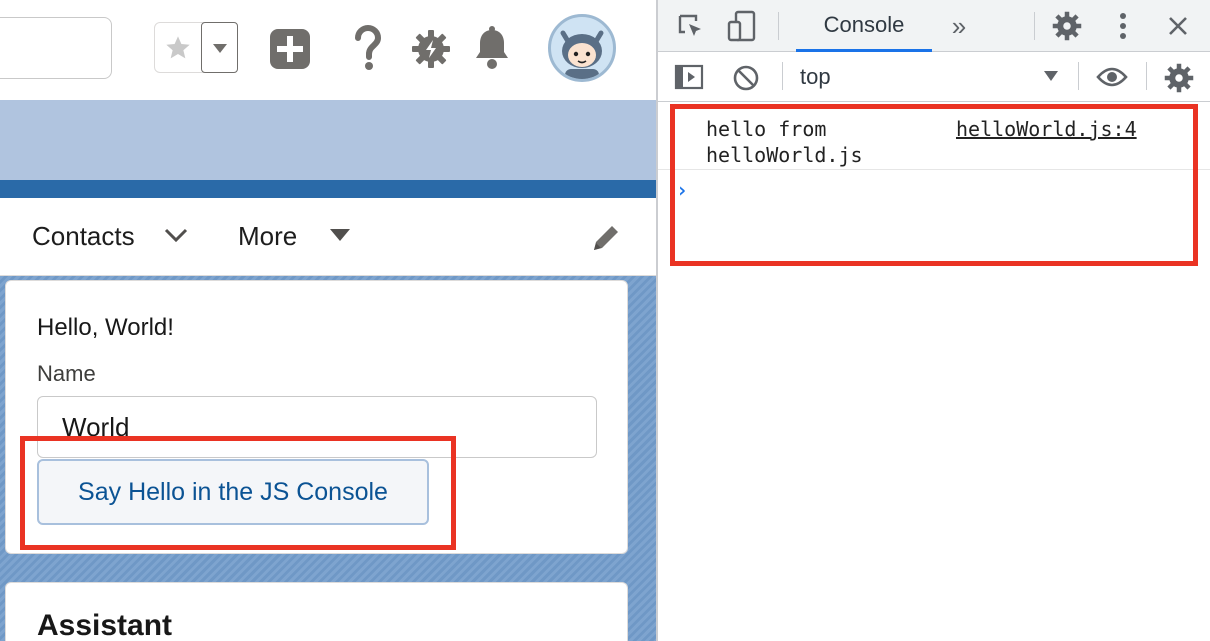  What do you see at coordinates (1112, 77) in the screenshot?
I see `live-expression-eye-icon` at bounding box center [1112, 77].